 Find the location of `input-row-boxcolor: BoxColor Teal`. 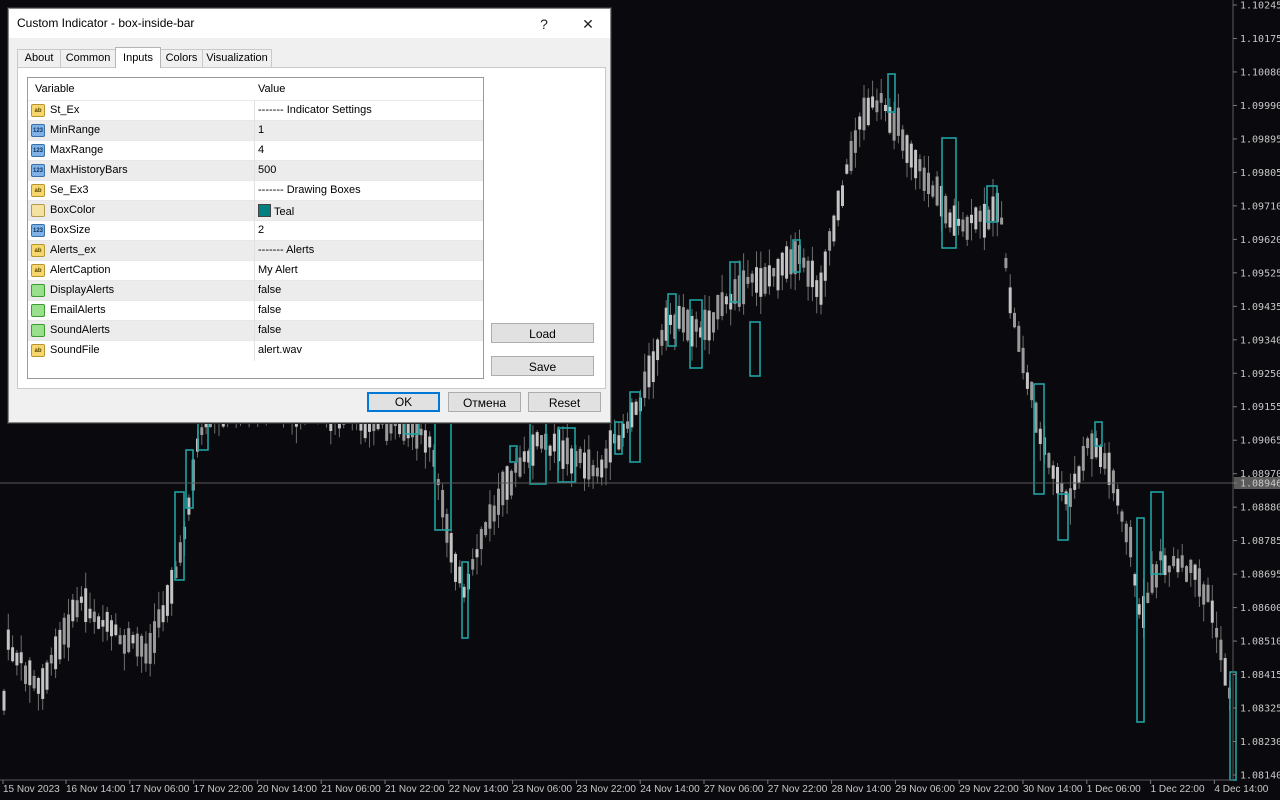

input-row-boxcolor: BoxColor Teal is located at coordinates (255, 210).